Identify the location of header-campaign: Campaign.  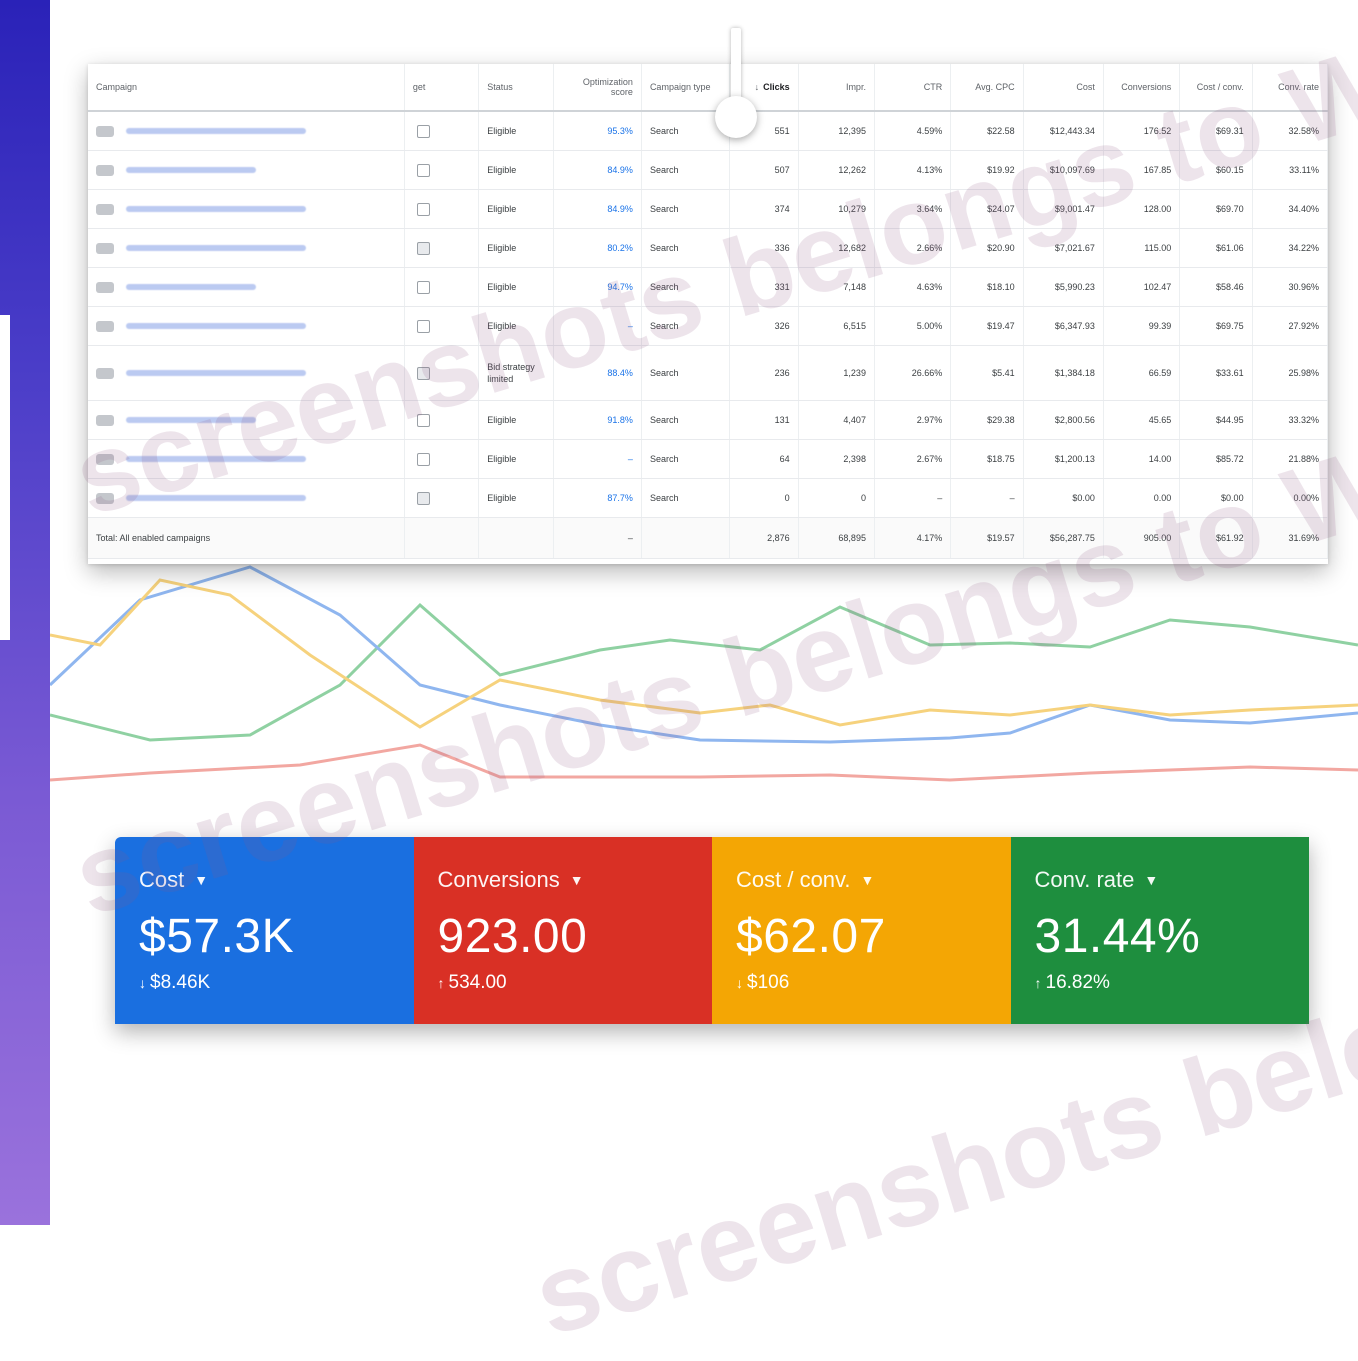
(246, 88).